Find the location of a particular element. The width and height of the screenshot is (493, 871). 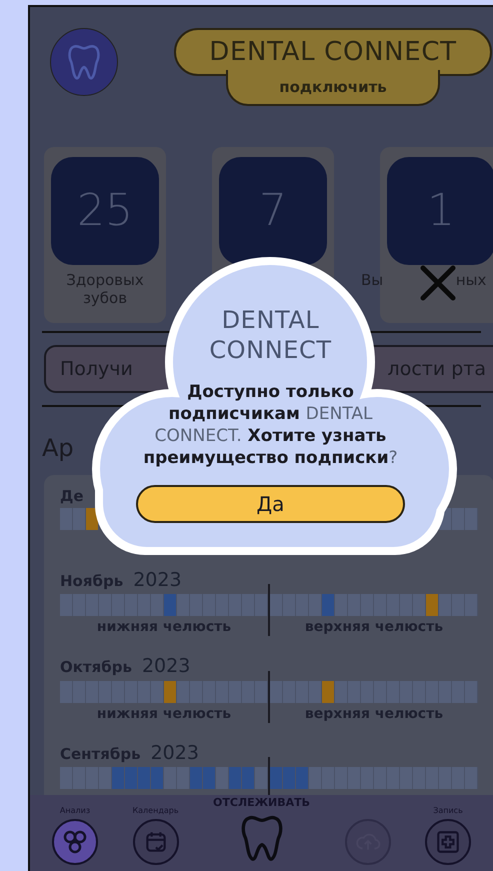

app-title-pill: DENTAL CONNECT is located at coordinates (333, 52).